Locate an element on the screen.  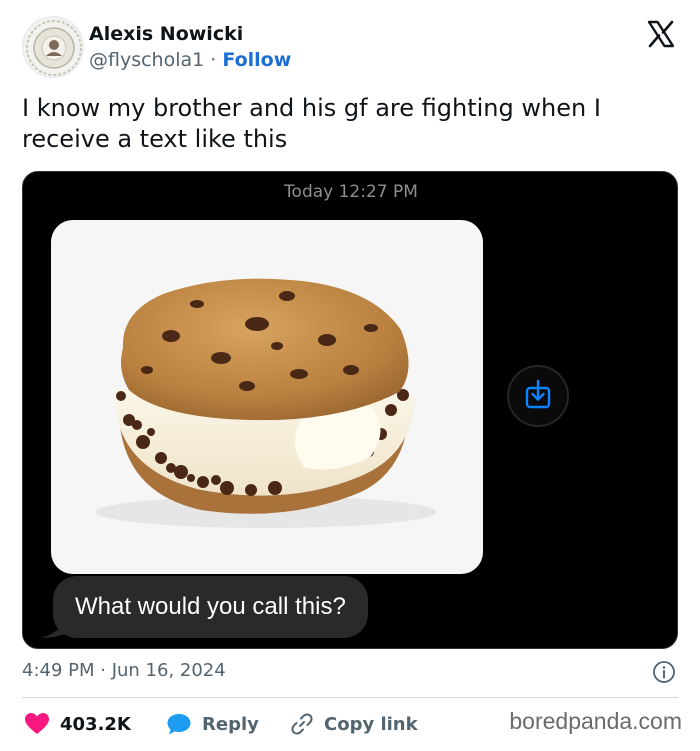
info-icon is located at coordinates (664, 672).